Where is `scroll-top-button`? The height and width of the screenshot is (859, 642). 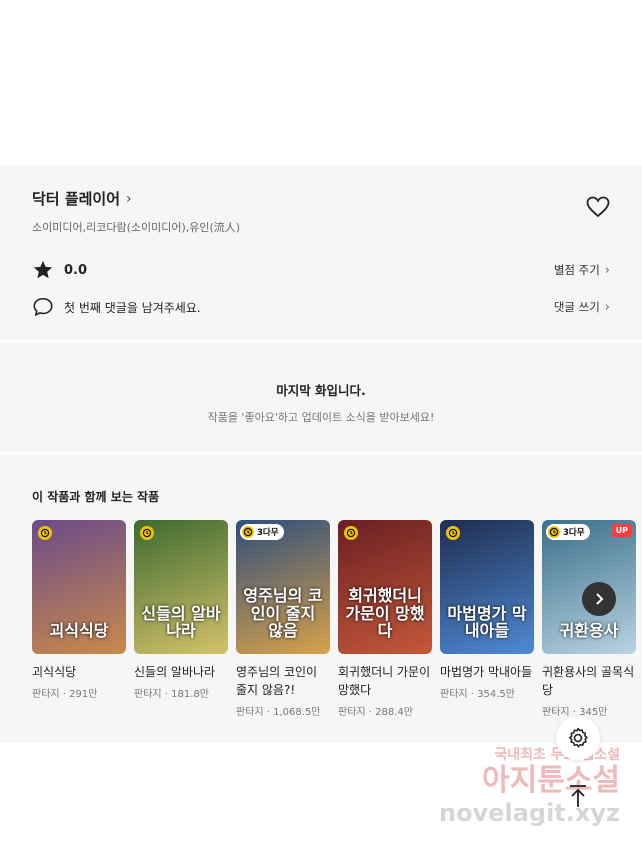 scroll-top-button is located at coordinates (578, 796).